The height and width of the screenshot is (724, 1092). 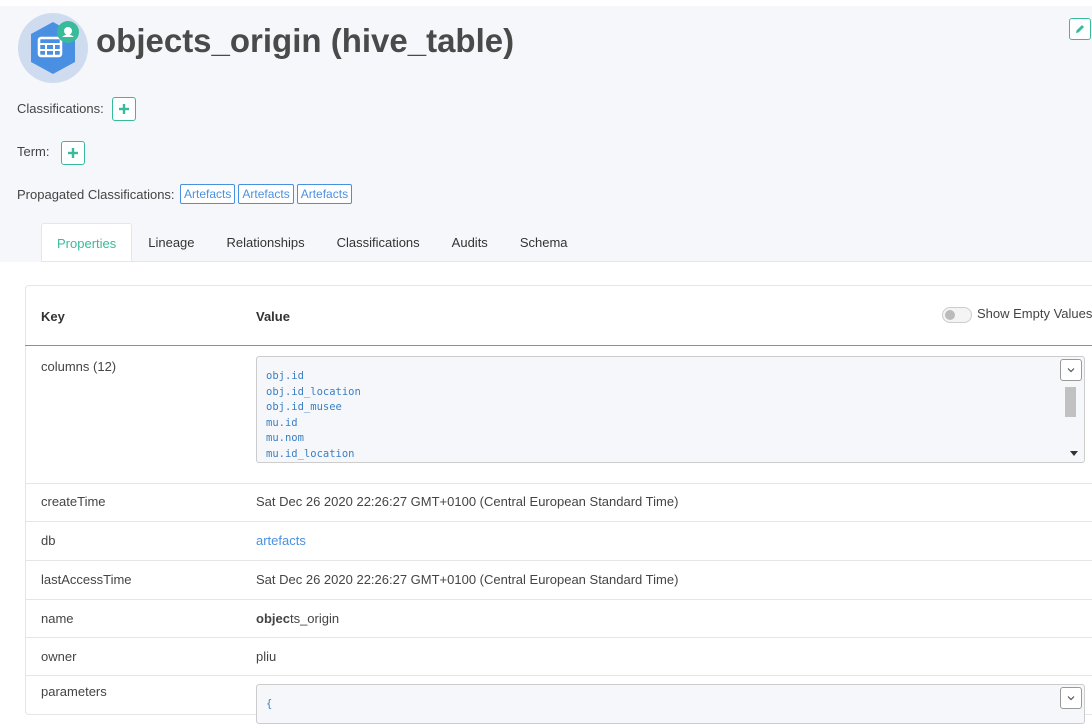 I want to click on column-line: obj.id_location, so click(x=313, y=391).